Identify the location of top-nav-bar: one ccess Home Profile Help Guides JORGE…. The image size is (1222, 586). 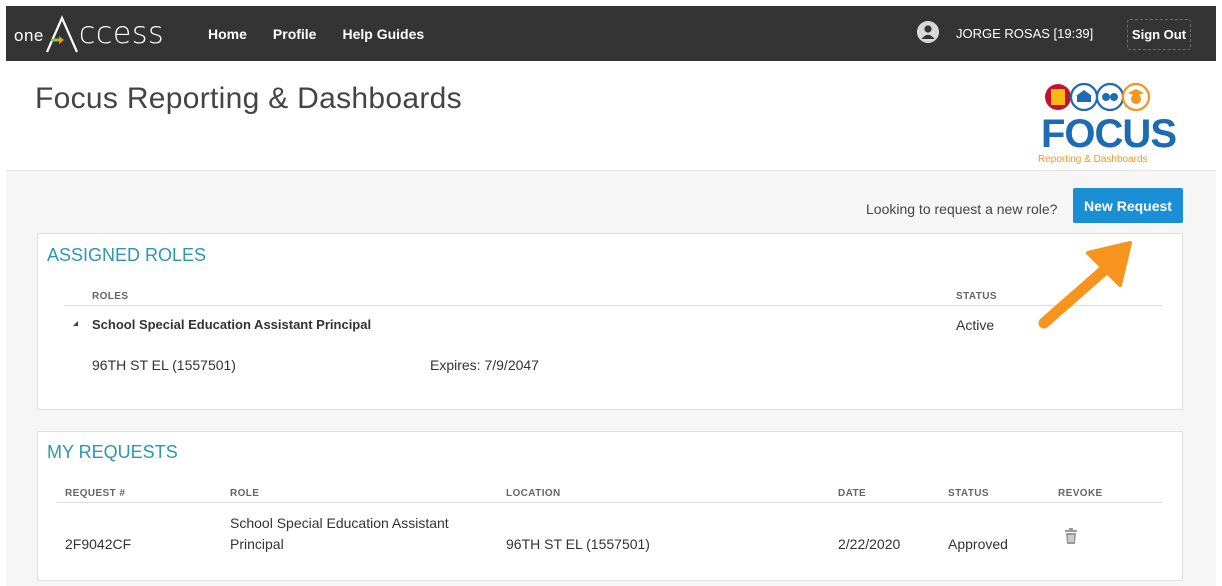
(611, 33).